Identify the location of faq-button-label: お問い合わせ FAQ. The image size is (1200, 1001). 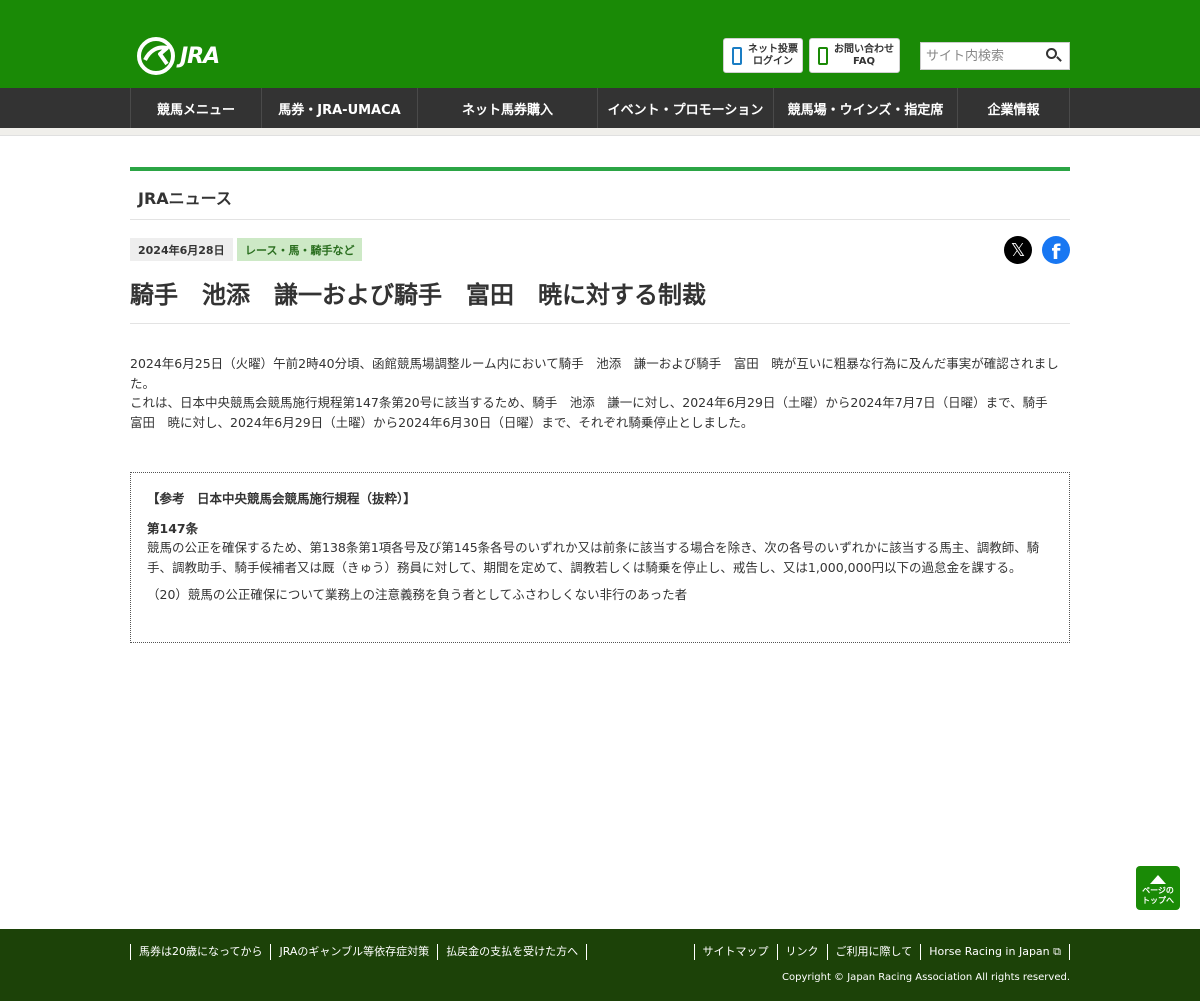
(864, 56).